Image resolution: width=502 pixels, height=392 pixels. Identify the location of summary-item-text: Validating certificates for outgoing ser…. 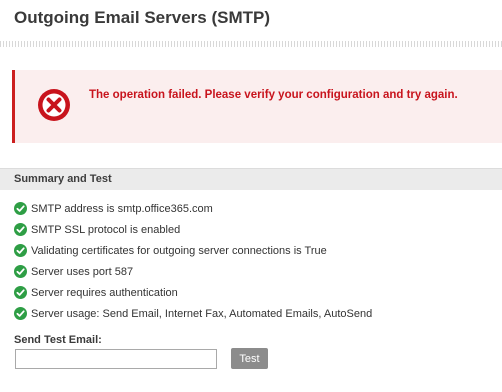
(179, 250).